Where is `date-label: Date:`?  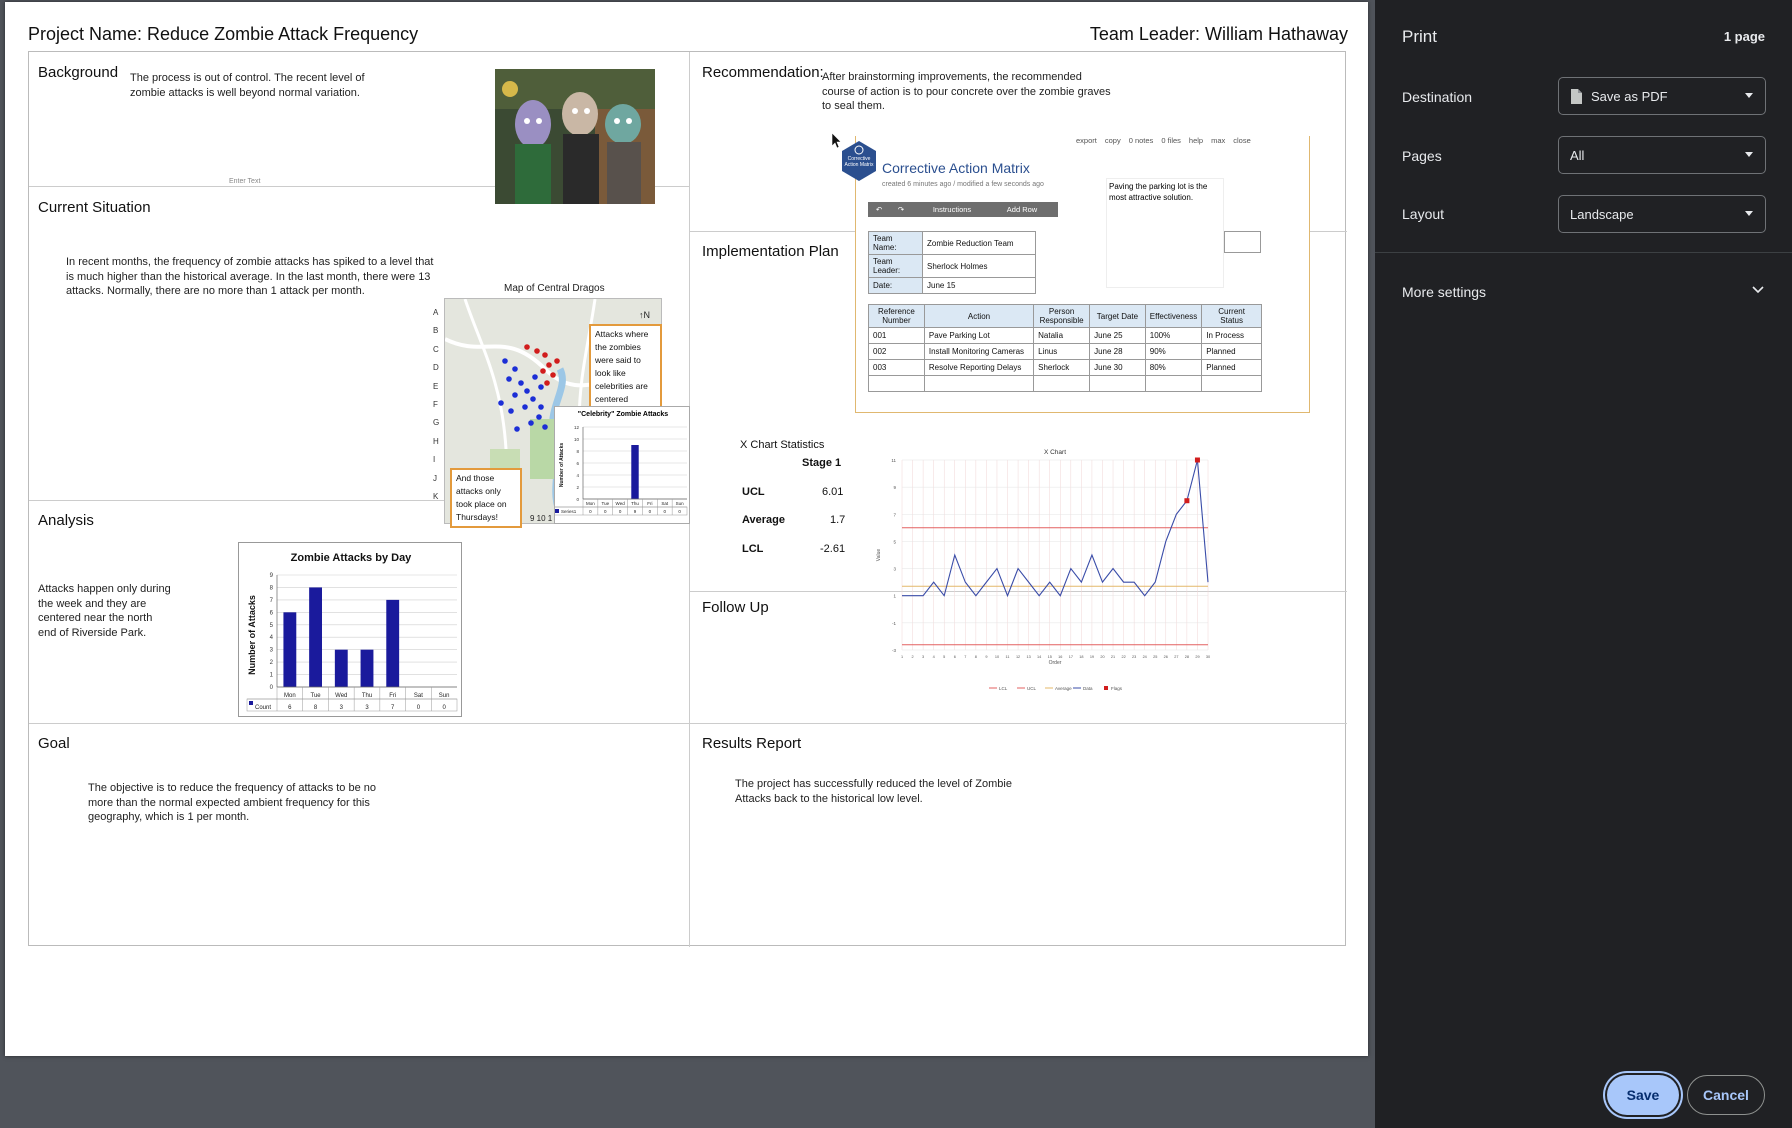 date-label: Date: is located at coordinates (895, 285).